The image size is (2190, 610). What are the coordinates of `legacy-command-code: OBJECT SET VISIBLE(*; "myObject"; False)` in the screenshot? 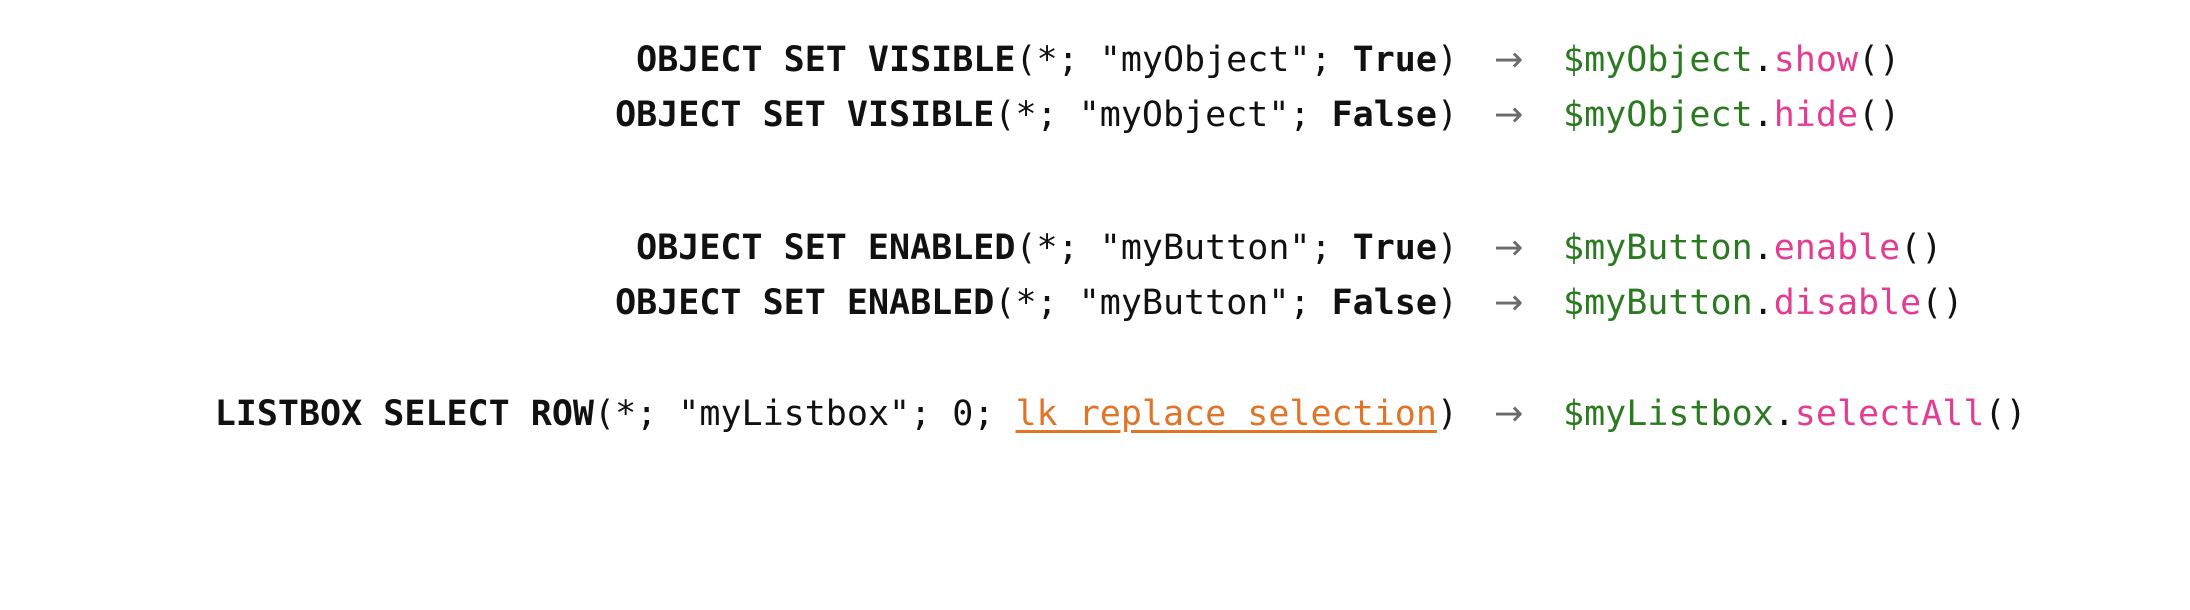 It's located at (1036, 115).